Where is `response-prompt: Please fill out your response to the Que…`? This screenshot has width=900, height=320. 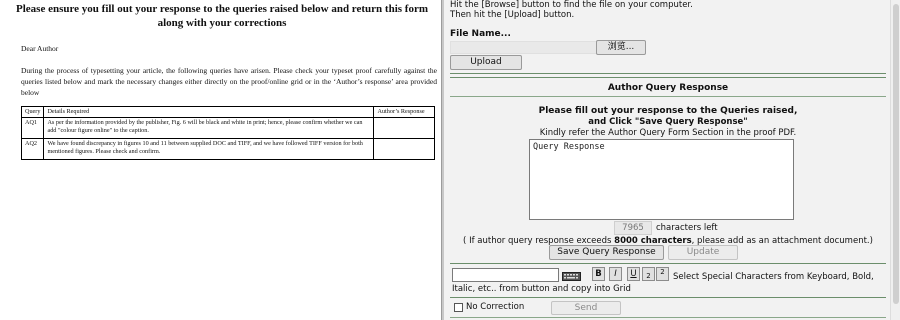
response-prompt: Please fill out your response to the Que… is located at coordinates (668, 111).